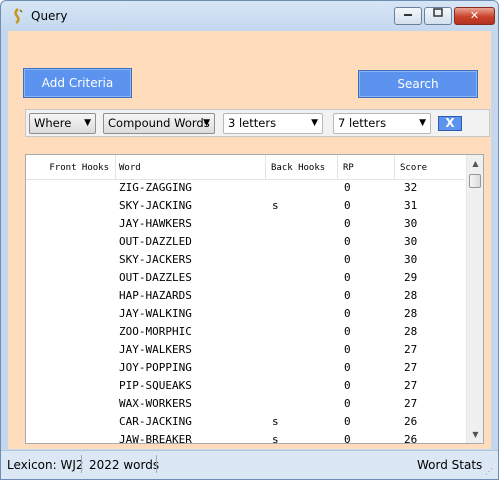 This screenshot has width=499, height=480. What do you see at coordinates (53, 123) in the screenshot?
I see `criteria-field-value: Where` at bounding box center [53, 123].